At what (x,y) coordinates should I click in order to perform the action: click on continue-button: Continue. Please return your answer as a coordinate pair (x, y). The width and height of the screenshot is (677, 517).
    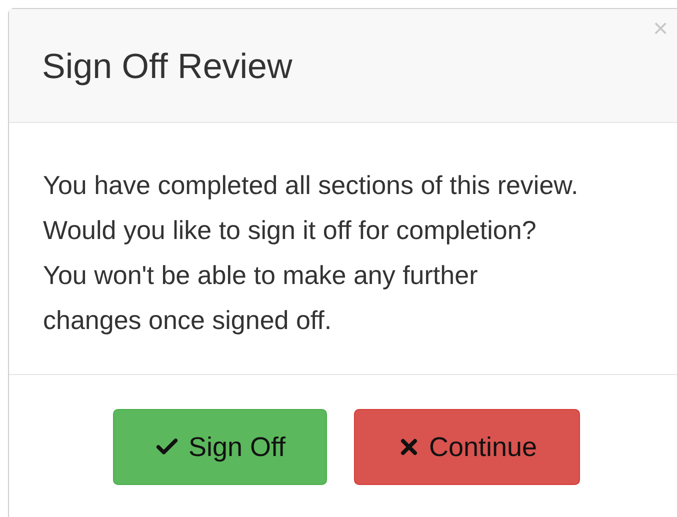
    Looking at the image, I should click on (467, 447).